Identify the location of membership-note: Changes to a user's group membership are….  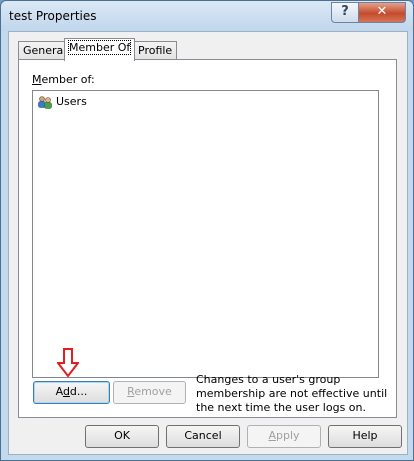
(292, 393).